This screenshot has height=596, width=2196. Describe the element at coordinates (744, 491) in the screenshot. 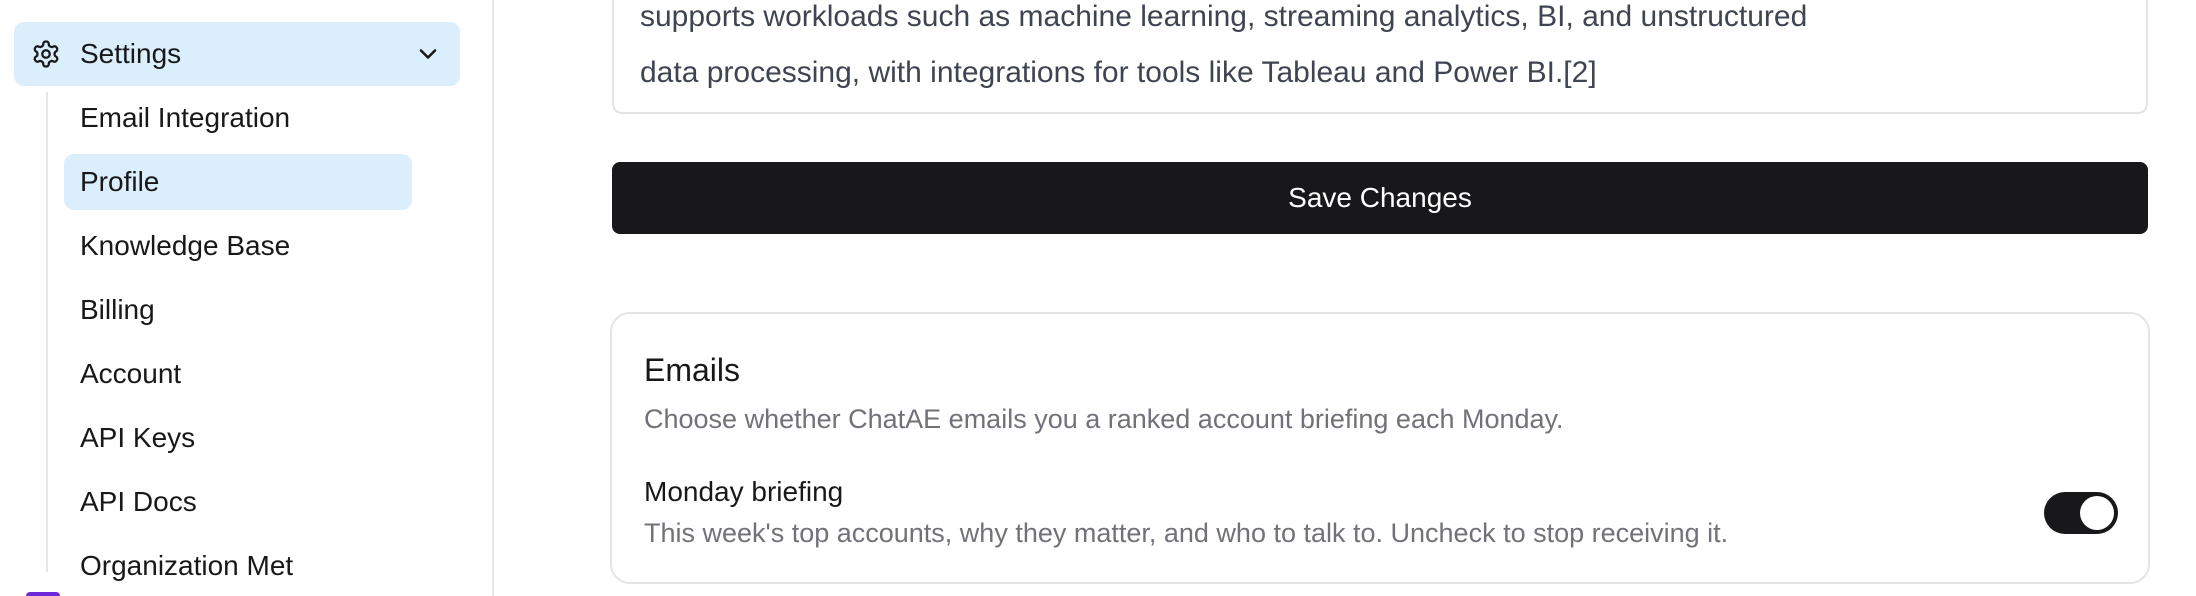

I see `monday-briefing-label: Monday briefing` at that location.